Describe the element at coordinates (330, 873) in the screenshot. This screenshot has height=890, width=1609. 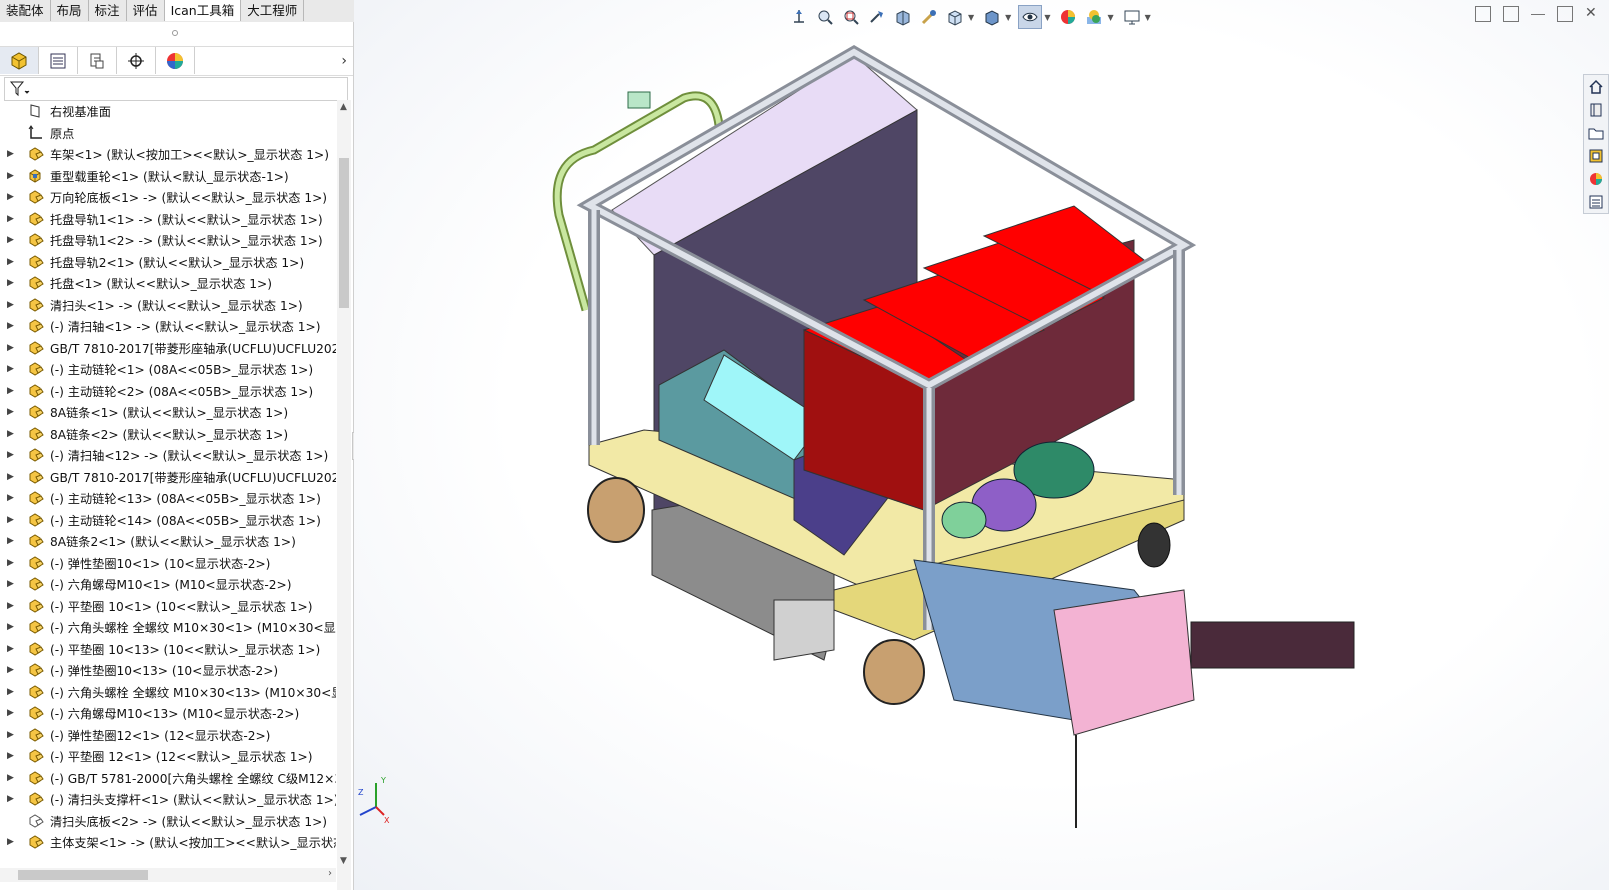
I see `scroll-right-icon: ›` at that location.